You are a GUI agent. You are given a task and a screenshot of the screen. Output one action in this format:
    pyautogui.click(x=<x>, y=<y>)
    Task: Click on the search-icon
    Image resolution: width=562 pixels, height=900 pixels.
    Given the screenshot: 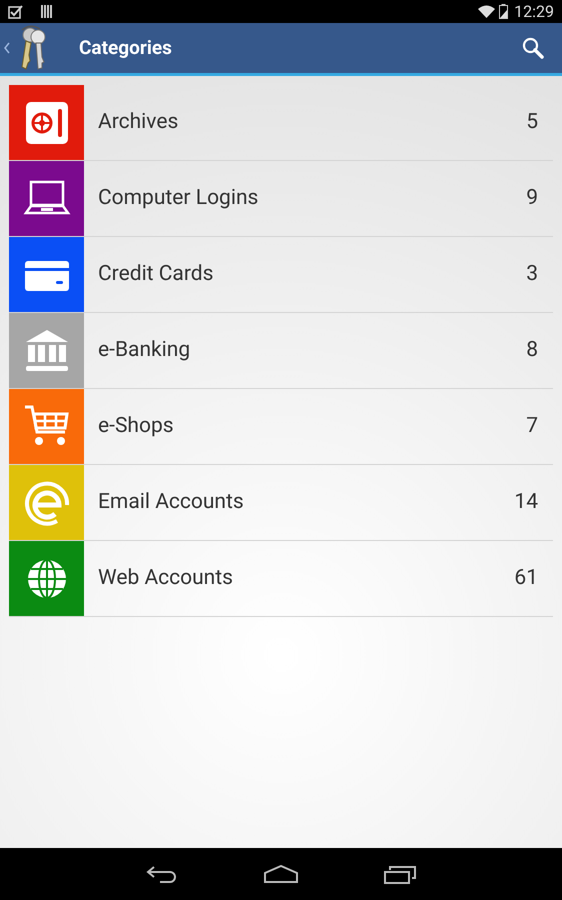 What is the action you would take?
    pyautogui.click(x=533, y=48)
    